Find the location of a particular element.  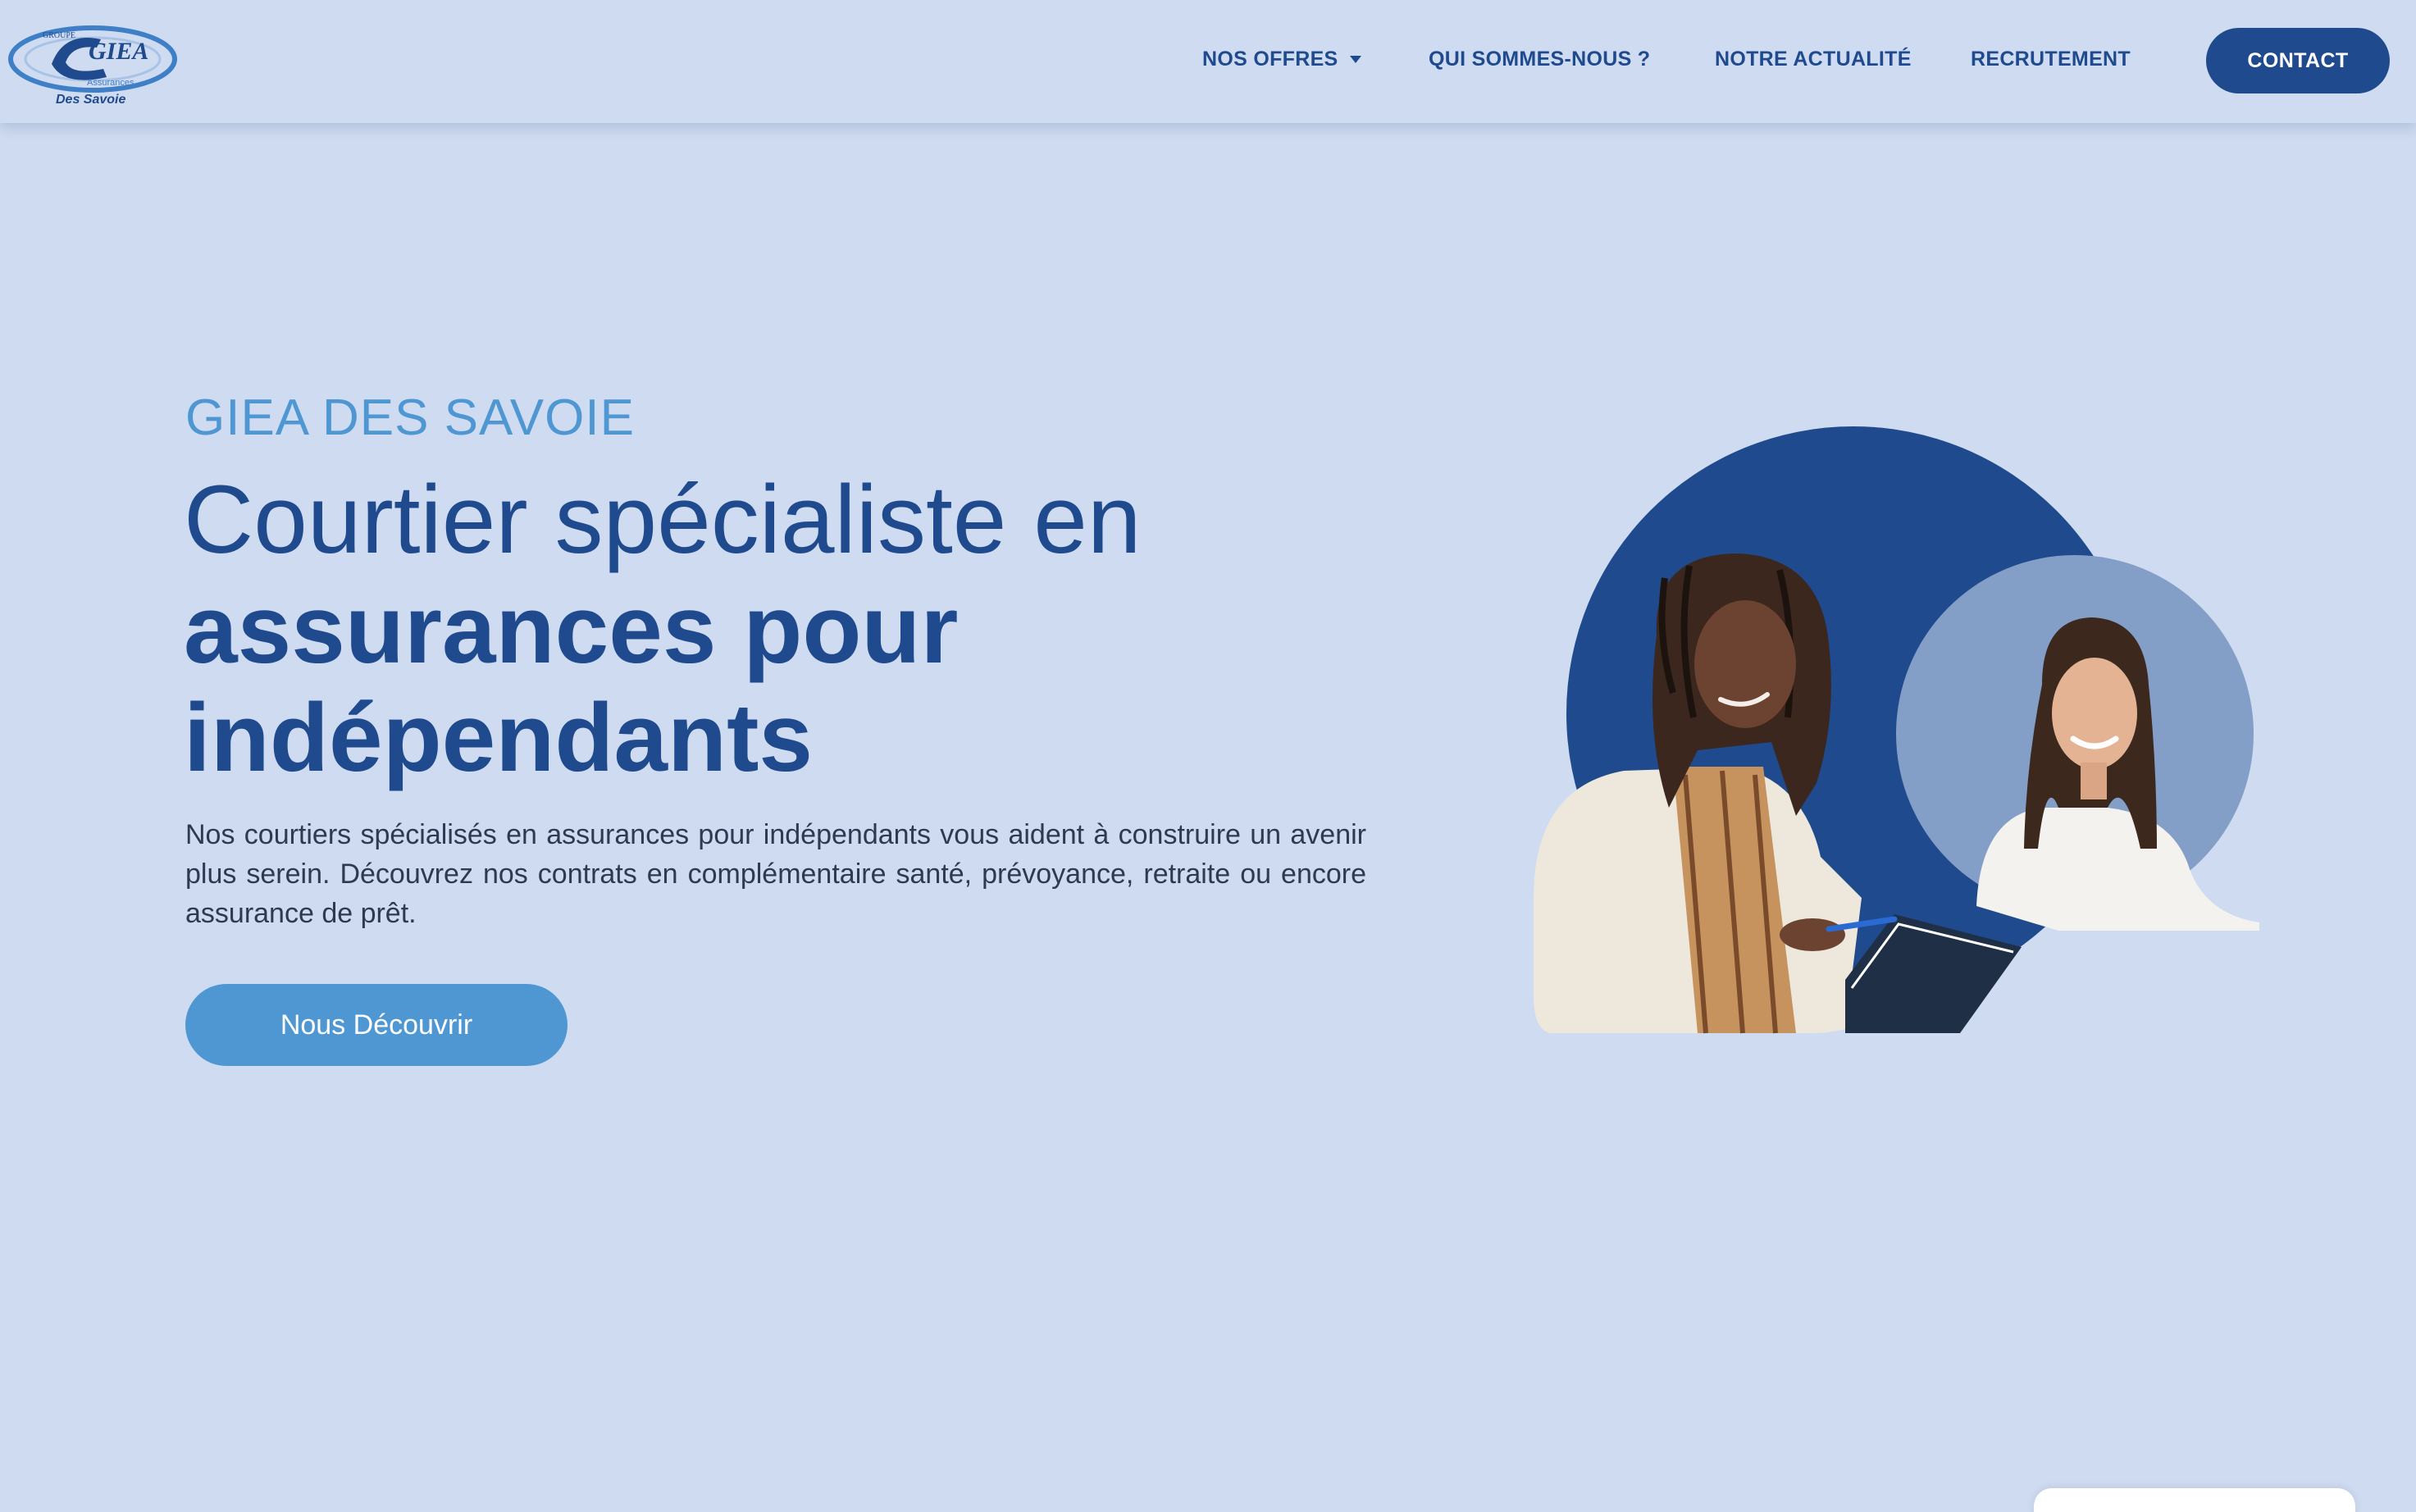

logo-assurances-text: Assurances is located at coordinates (110, 83).